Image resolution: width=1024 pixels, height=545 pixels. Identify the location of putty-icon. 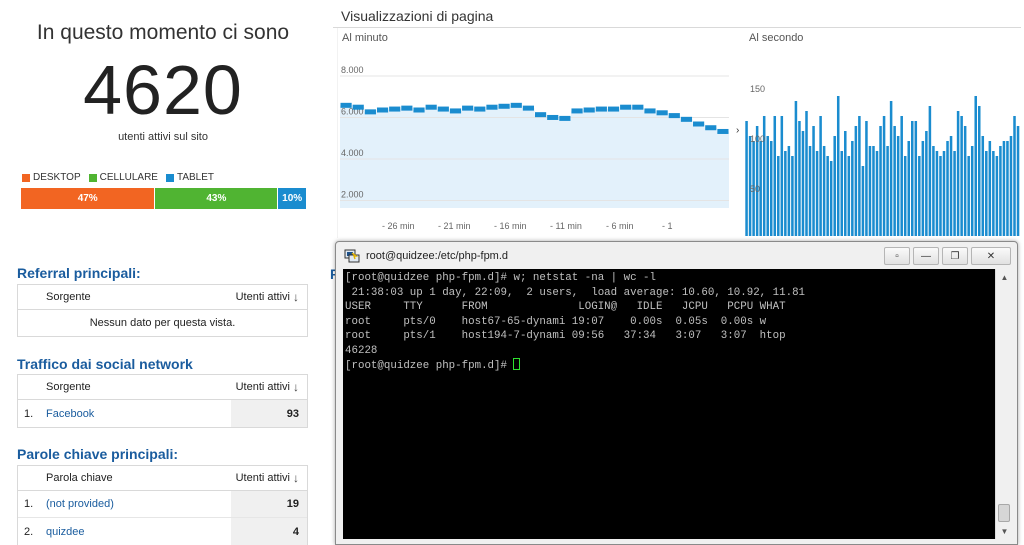
(352, 256).